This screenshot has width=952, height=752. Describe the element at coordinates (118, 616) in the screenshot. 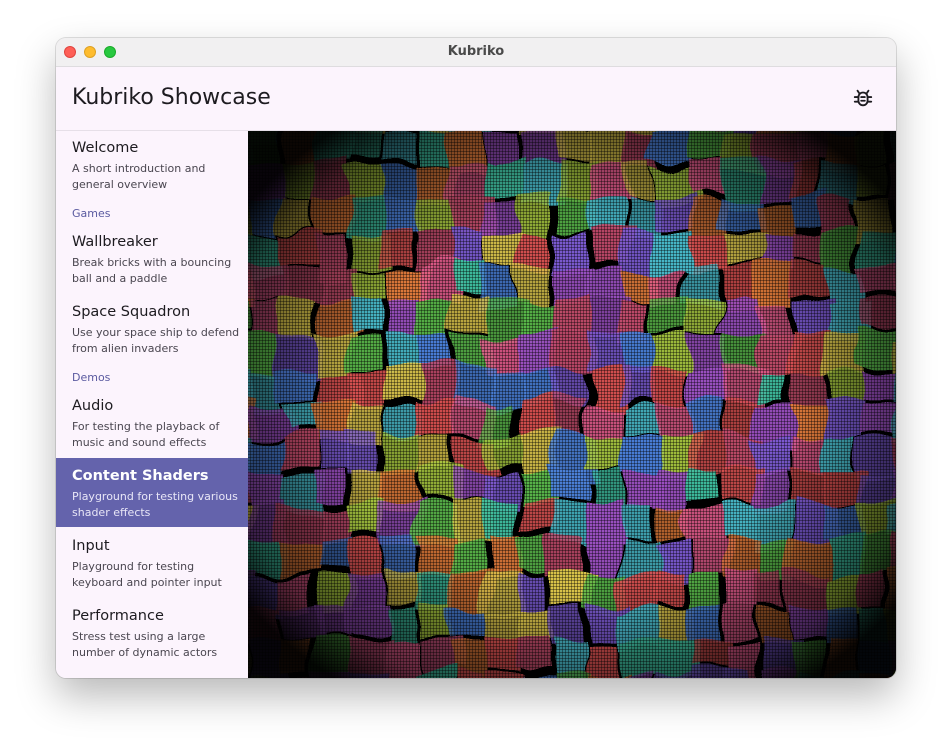

I see `sidebar-item-label: Performance` at that location.